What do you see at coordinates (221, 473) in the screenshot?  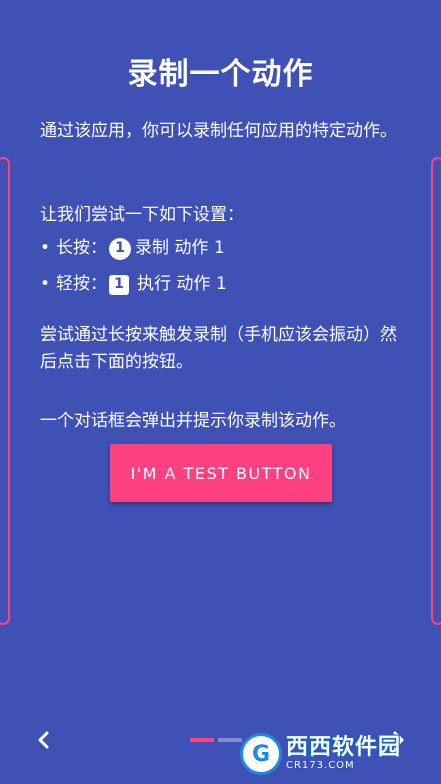 I see `test-button: I'M A TEST BUTTON` at bounding box center [221, 473].